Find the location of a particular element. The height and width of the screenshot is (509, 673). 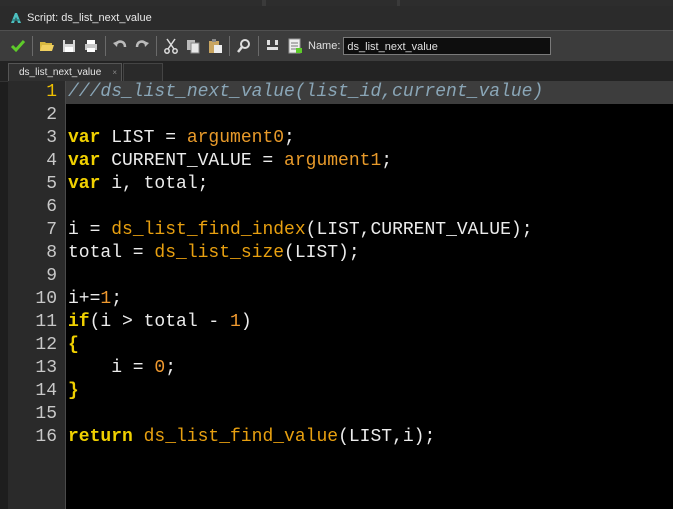

code-token: ds_list_size is located at coordinates (219, 253).